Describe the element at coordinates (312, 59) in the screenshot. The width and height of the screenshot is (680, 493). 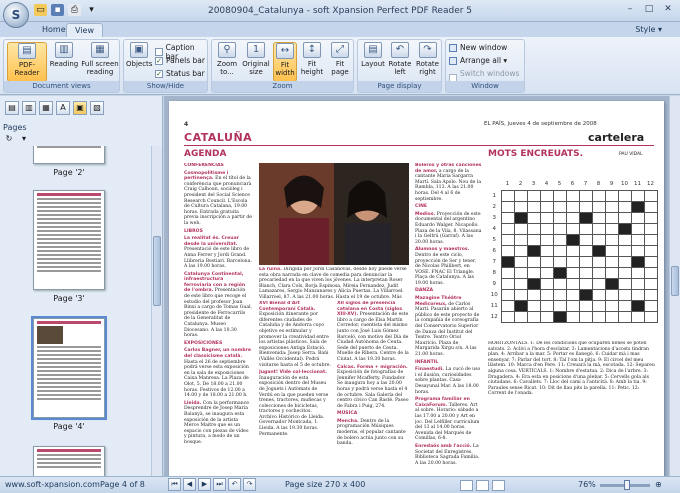
I see `fit-height-button: ↕ Fit height` at that location.